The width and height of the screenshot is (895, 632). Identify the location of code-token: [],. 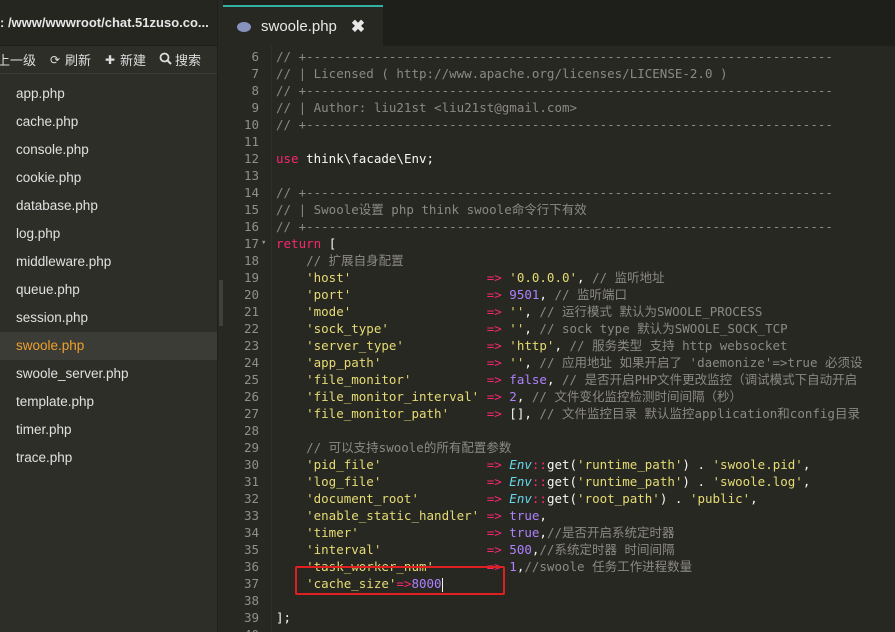
(524, 413).